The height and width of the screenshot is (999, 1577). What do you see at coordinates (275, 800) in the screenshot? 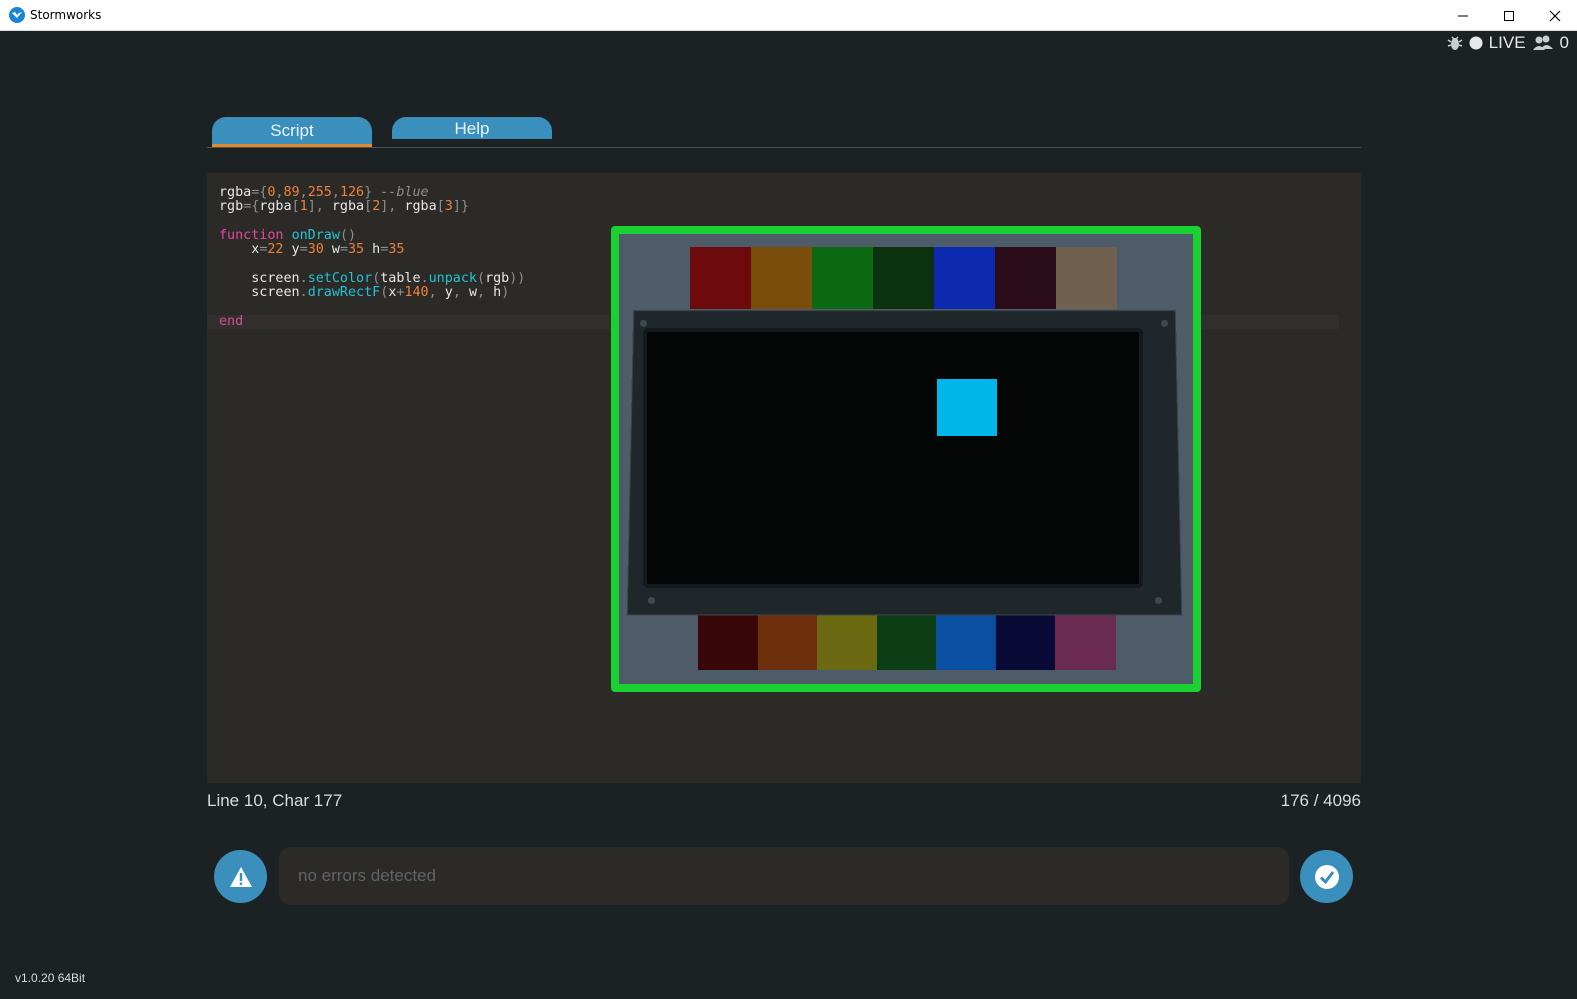
I see `cursor-position: Line 10, Char 177` at bounding box center [275, 800].